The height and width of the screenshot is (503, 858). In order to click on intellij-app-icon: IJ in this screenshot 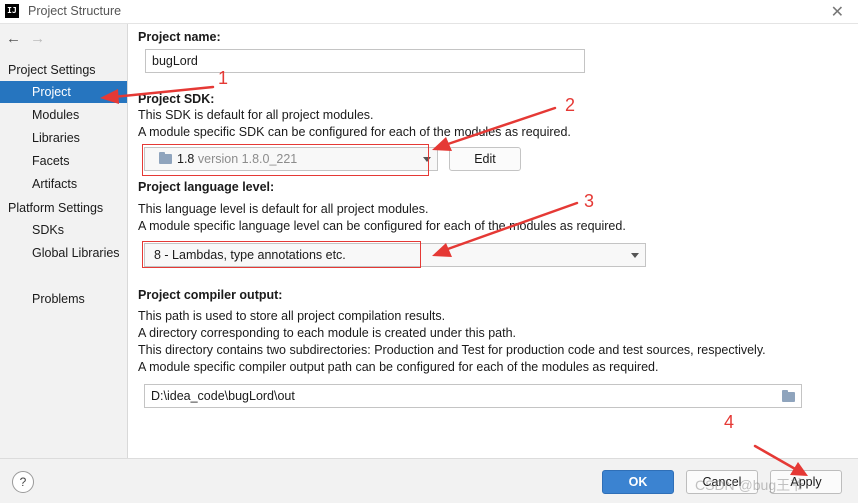, I will do `click(12, 11)`.